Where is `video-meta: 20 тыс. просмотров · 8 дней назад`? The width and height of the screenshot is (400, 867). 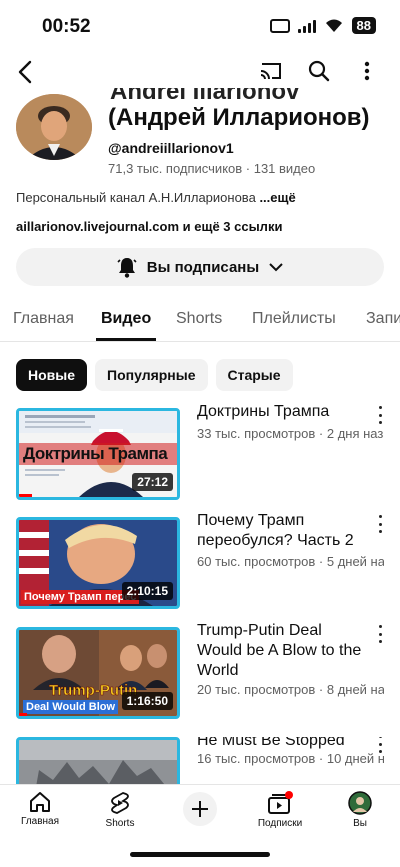
video-meta: 20 тыс. просмотров · 8 дней назад is located at coordinates (290, 689).